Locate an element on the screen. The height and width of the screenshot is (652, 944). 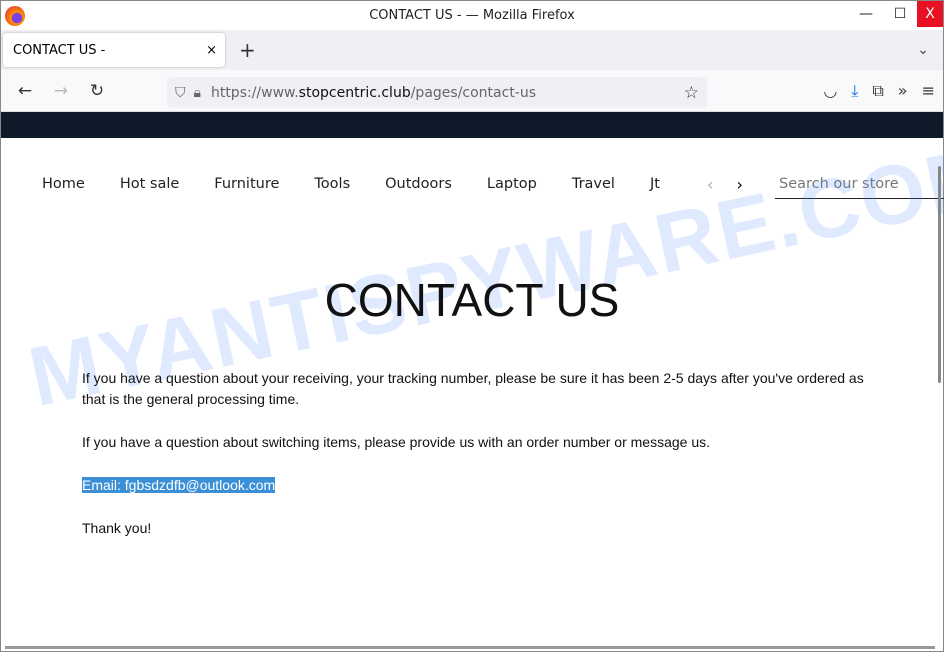
announcement-bar is located at coordinates (472, 125).